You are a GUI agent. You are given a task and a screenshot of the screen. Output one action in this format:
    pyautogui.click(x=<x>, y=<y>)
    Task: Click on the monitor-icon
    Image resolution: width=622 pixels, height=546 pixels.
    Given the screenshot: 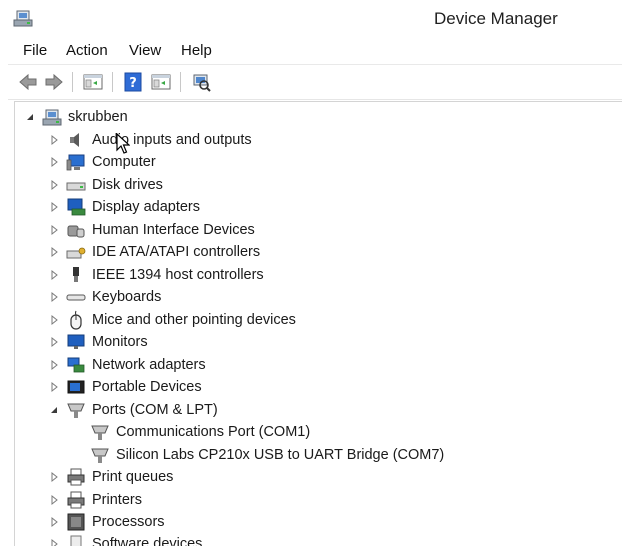 What is the action you would take?
    pyautogui.click(x=76, y=342)
    